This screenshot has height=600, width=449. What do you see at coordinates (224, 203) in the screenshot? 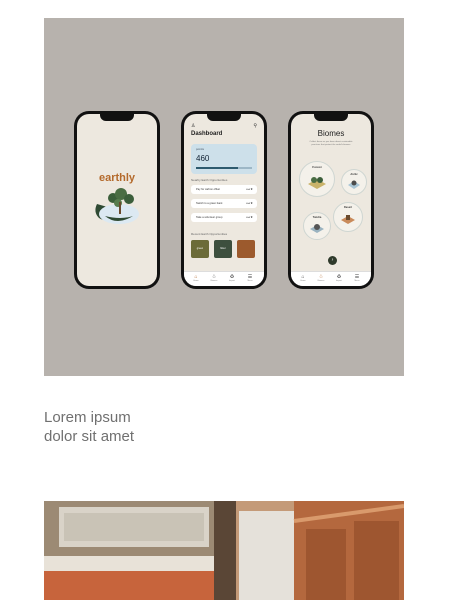
I see `opportunity-row: Switch to a green bank ••◂ ★` at bounding box center [224, 203].